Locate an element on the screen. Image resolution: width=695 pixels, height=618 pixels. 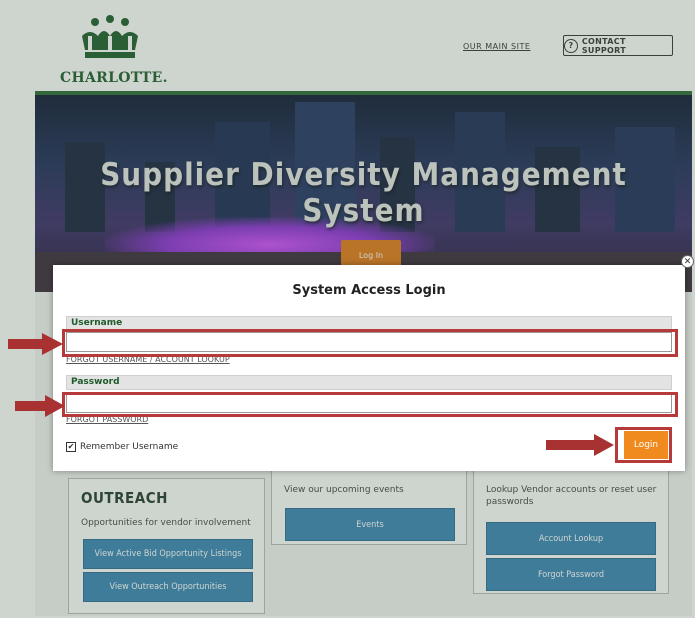
remember-label: Remember Username is located at coordinates (129, 447).